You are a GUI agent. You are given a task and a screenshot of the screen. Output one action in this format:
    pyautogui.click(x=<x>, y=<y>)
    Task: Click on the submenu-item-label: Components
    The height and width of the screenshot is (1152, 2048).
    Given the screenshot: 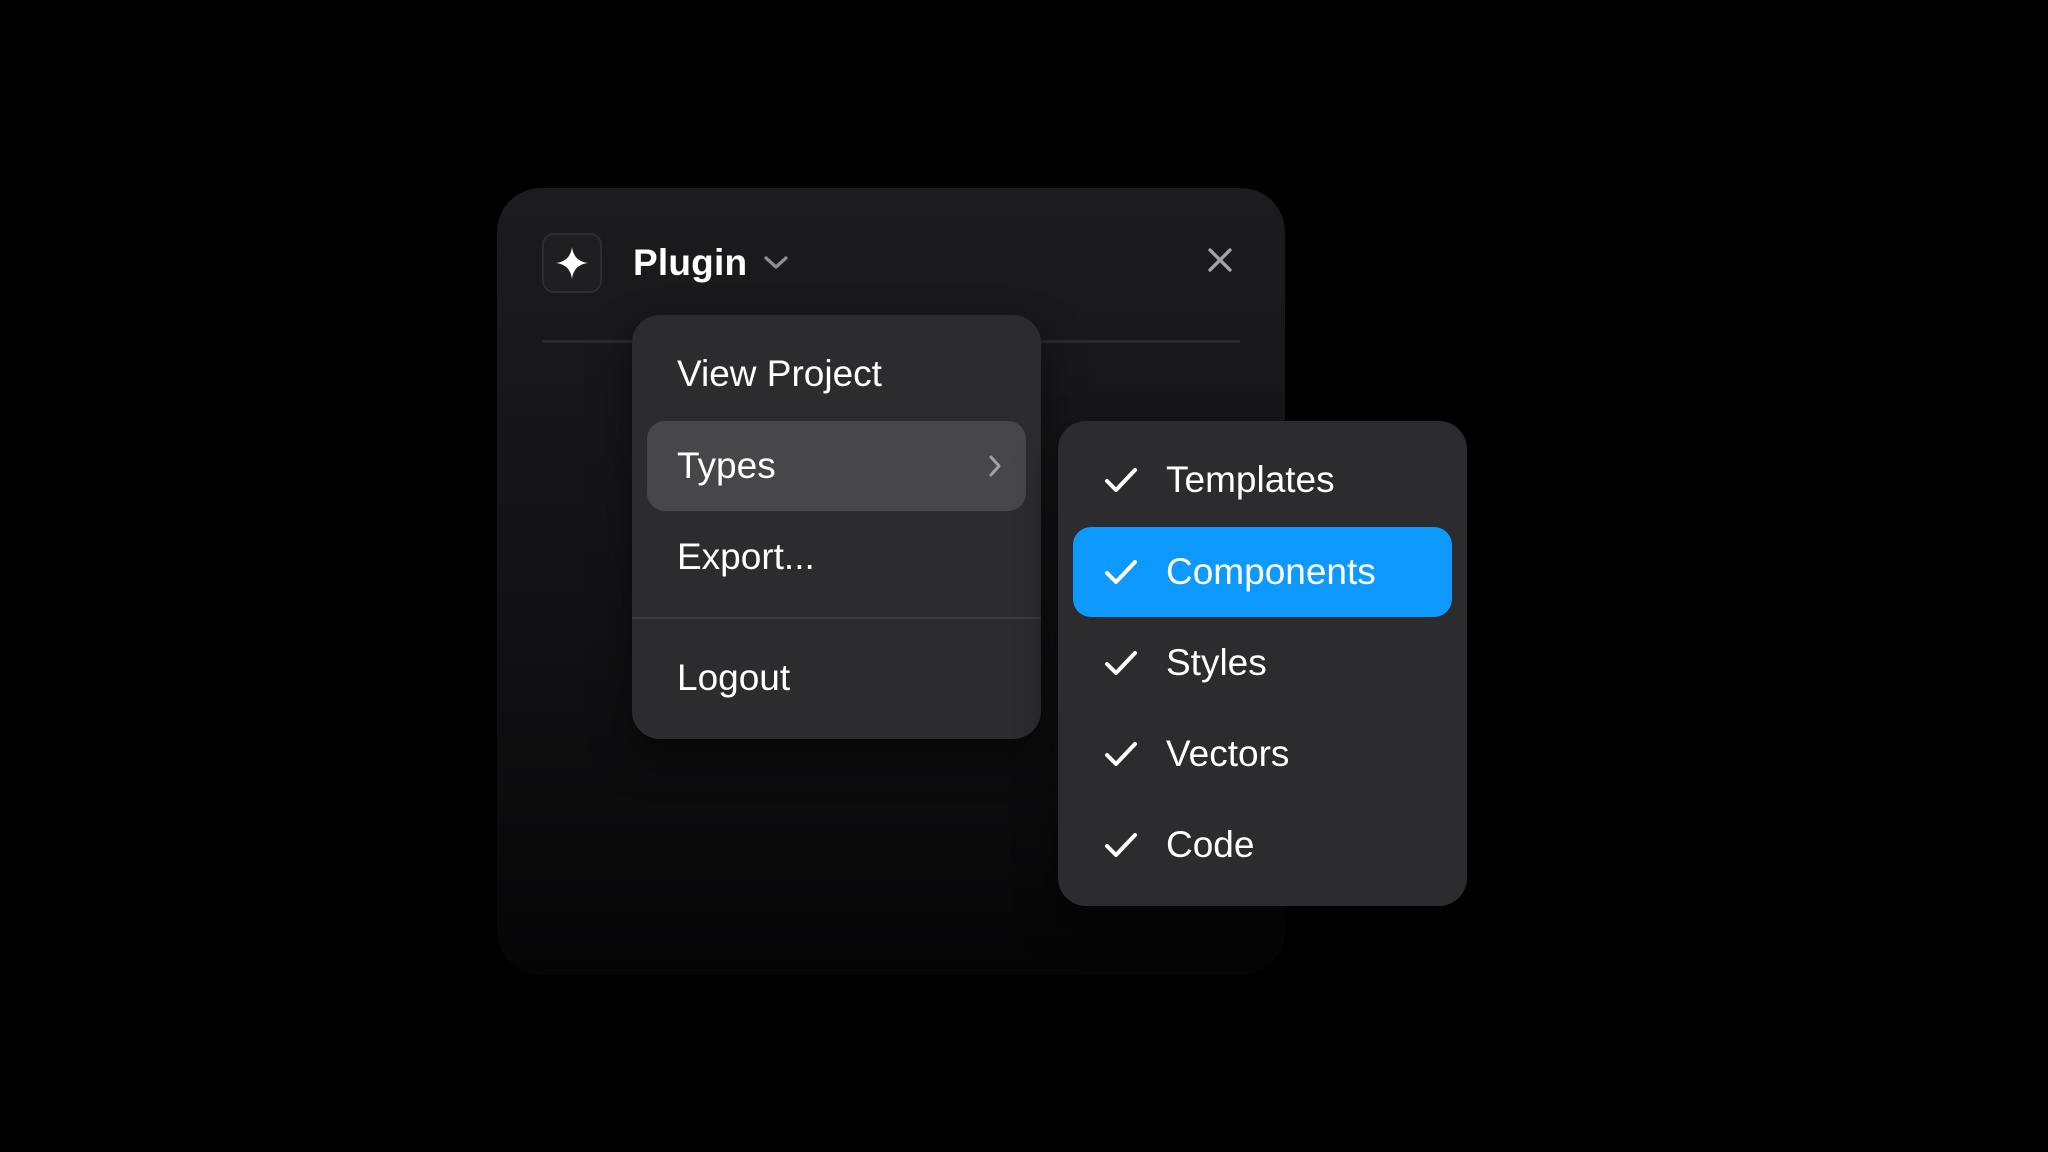 What is the action you would take?
    pyautogui.click(x=1271, y=571)
    